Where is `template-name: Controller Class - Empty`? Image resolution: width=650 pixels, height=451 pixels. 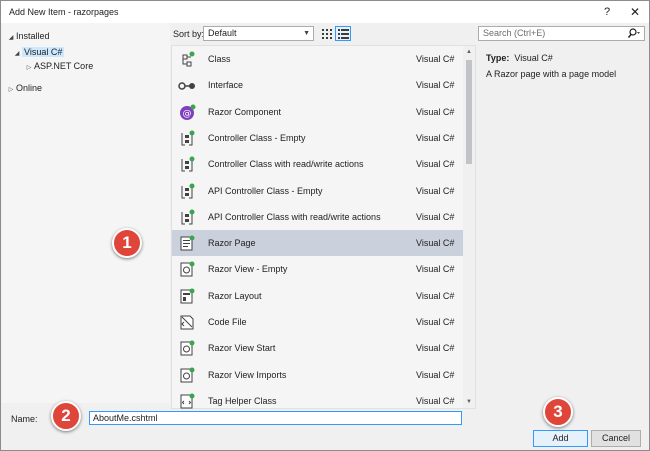
template-name: Controller Class - Empty is located at coordinates (257, 137).